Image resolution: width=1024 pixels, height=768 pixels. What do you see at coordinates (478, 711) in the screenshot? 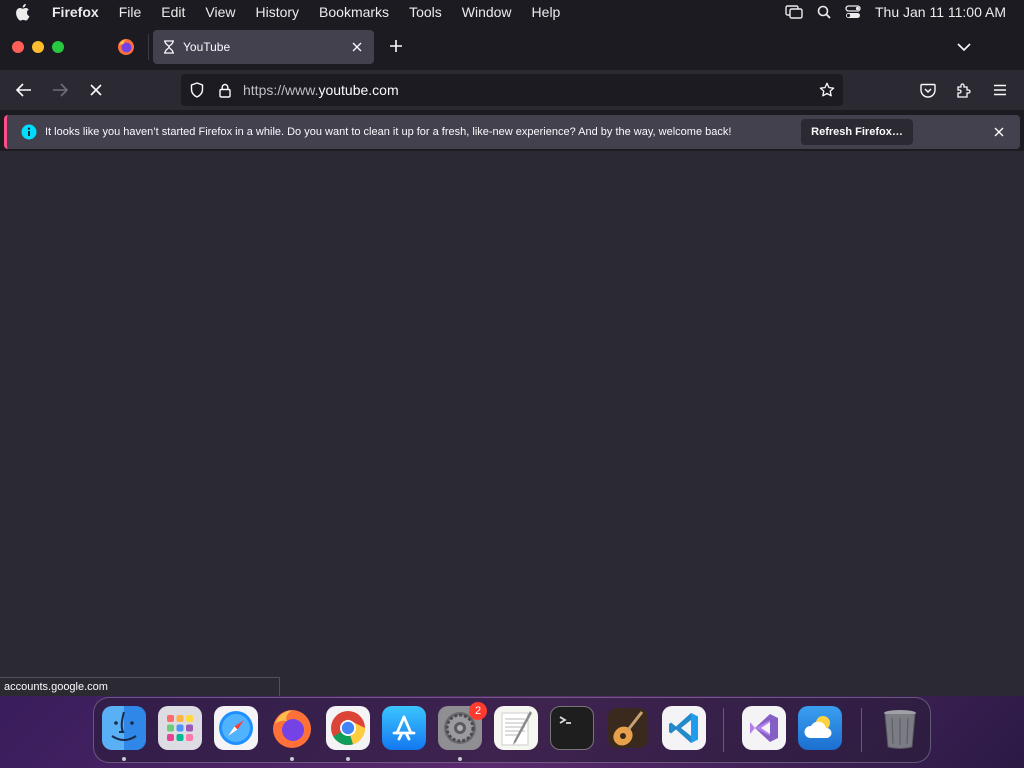
I see `notification-badge: 2` at bounding box center [478, 711].